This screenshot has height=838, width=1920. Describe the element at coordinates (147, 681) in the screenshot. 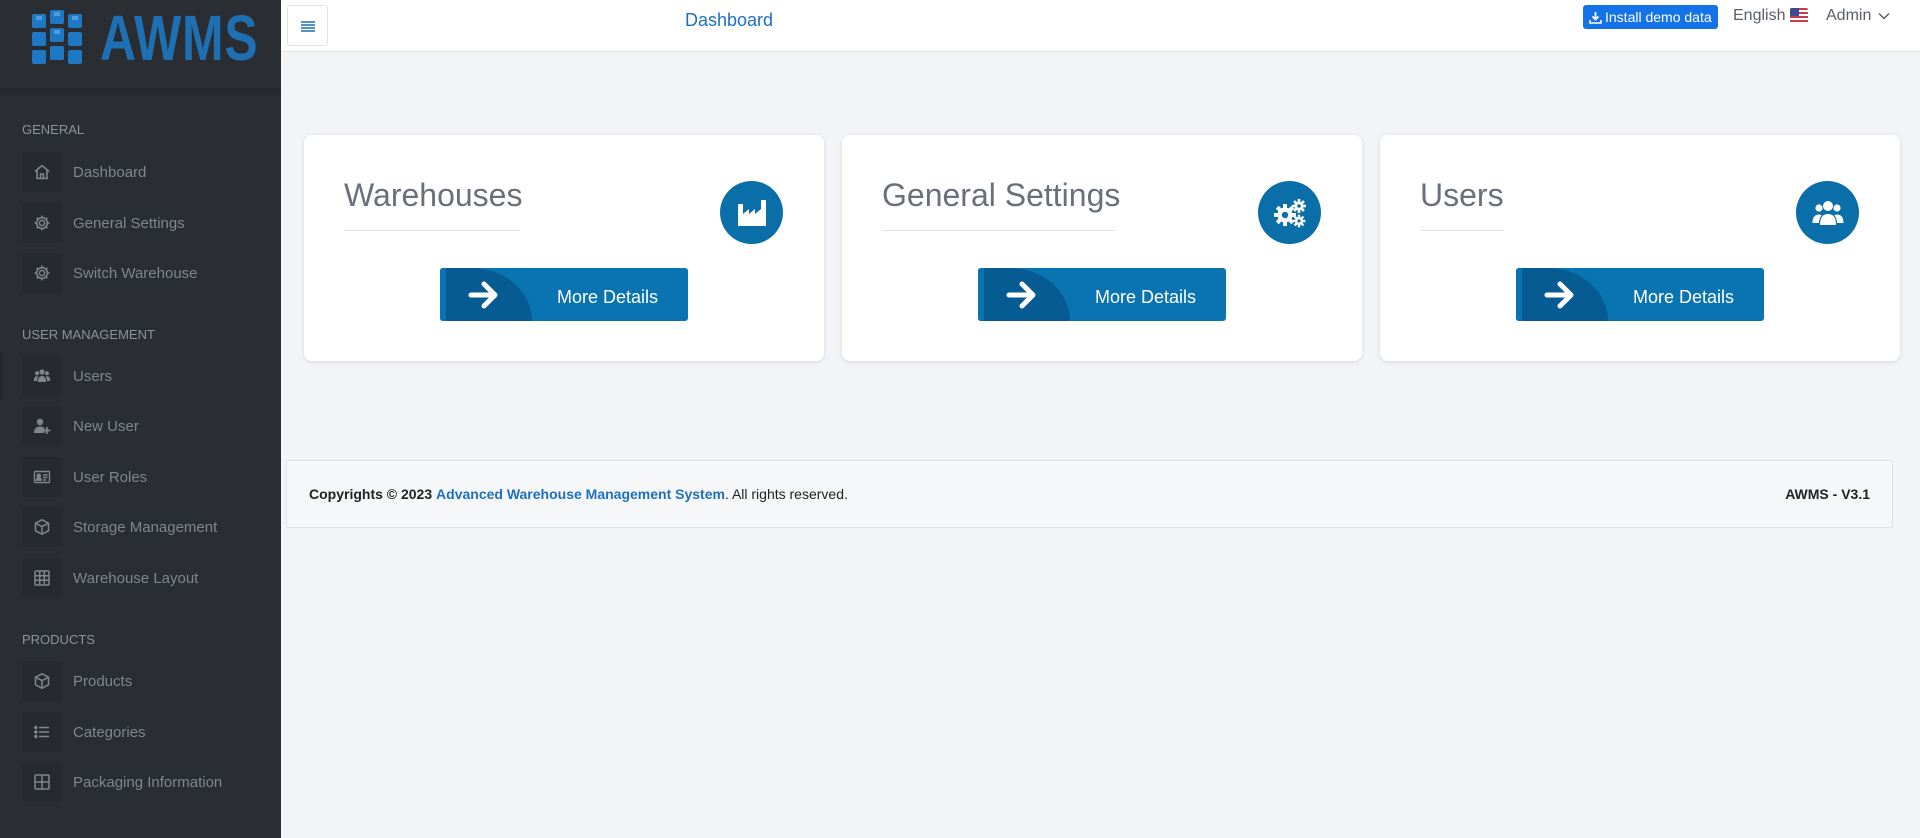

I see `sidebar-item-products: Products` at that location.